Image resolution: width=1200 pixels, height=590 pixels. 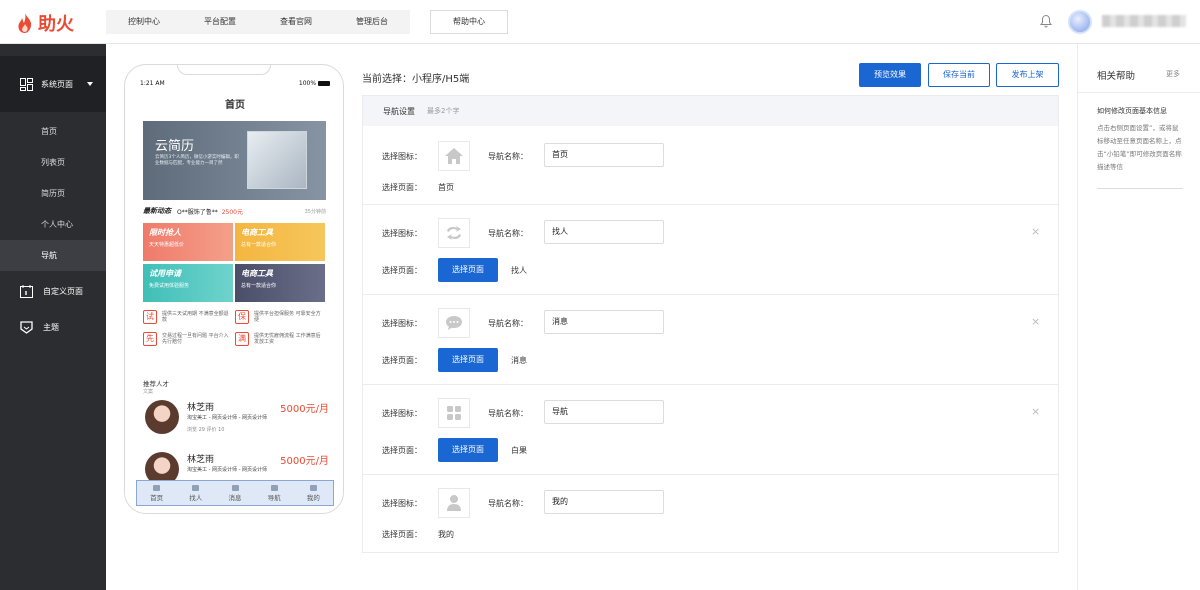 What do you see at coordinates (45, 23) in the screenshot?
I see `brand-logo: 助火` at bounding box center [45, 23].